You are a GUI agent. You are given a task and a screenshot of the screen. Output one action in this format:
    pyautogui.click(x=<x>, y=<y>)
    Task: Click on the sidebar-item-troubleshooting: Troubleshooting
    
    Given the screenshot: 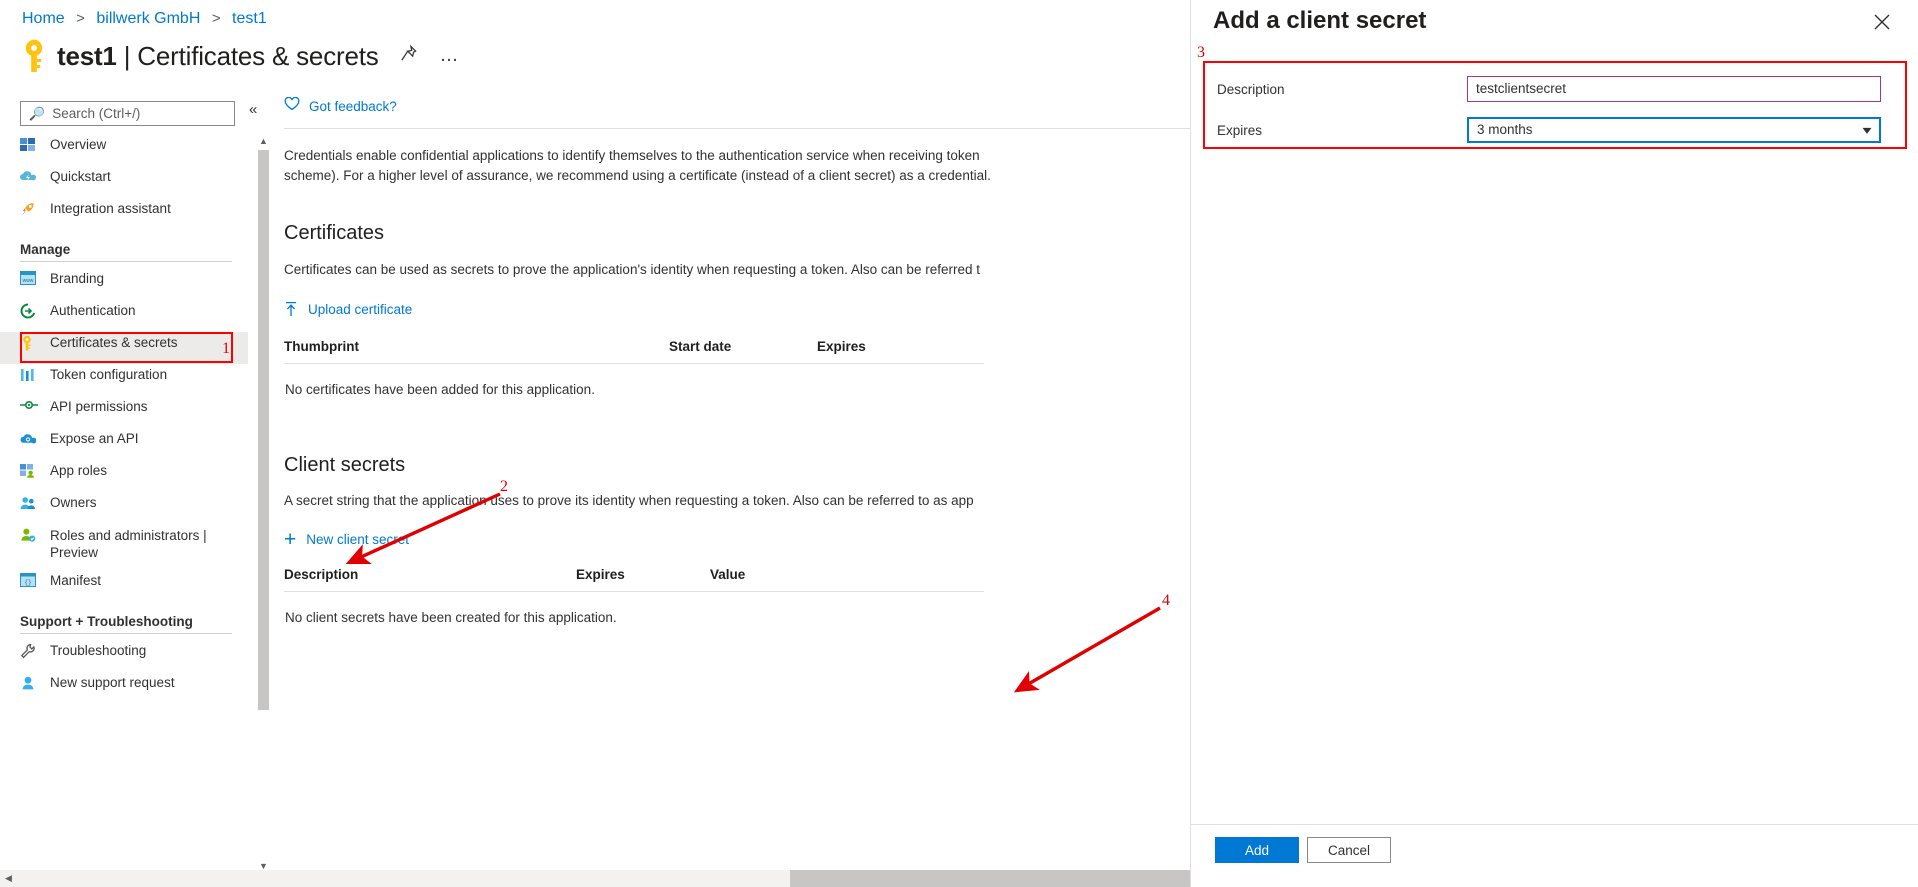 What is the action you would take?
    pyautogui.click(x=124, y=656)
    